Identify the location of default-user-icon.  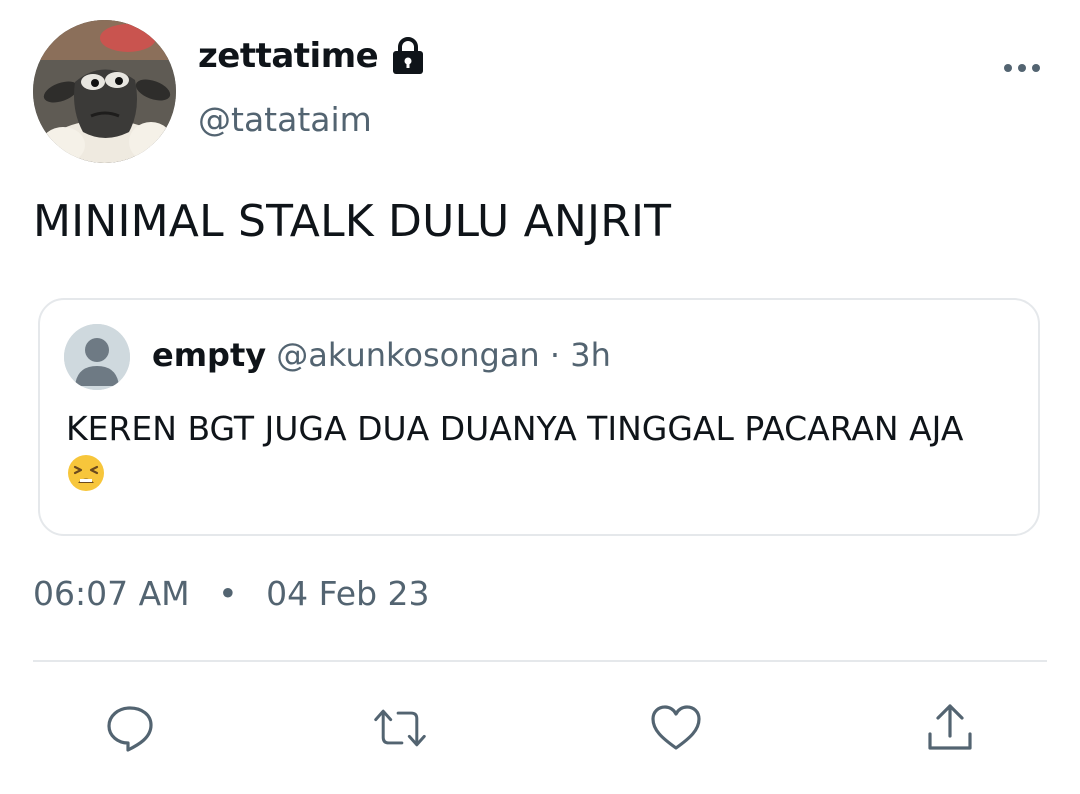
(97, 357).